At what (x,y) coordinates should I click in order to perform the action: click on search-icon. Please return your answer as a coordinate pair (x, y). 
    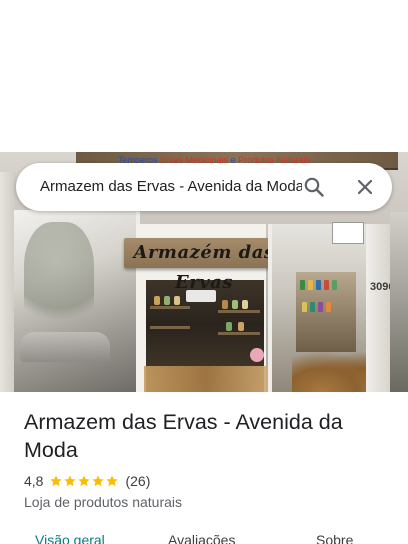
    Looking at the image, I should click on (314, 187).